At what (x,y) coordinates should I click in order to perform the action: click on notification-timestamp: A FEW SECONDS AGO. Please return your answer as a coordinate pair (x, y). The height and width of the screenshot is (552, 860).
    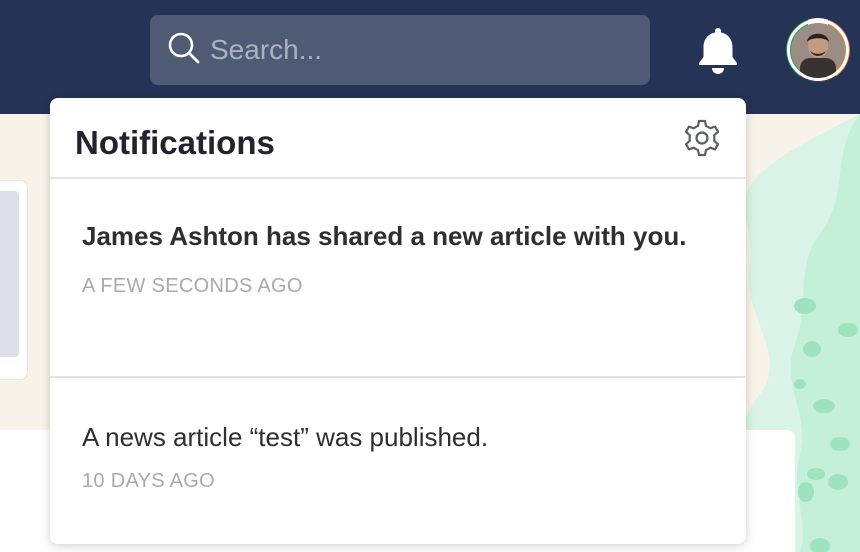
    Looking at the image, I should click on (192, 286).